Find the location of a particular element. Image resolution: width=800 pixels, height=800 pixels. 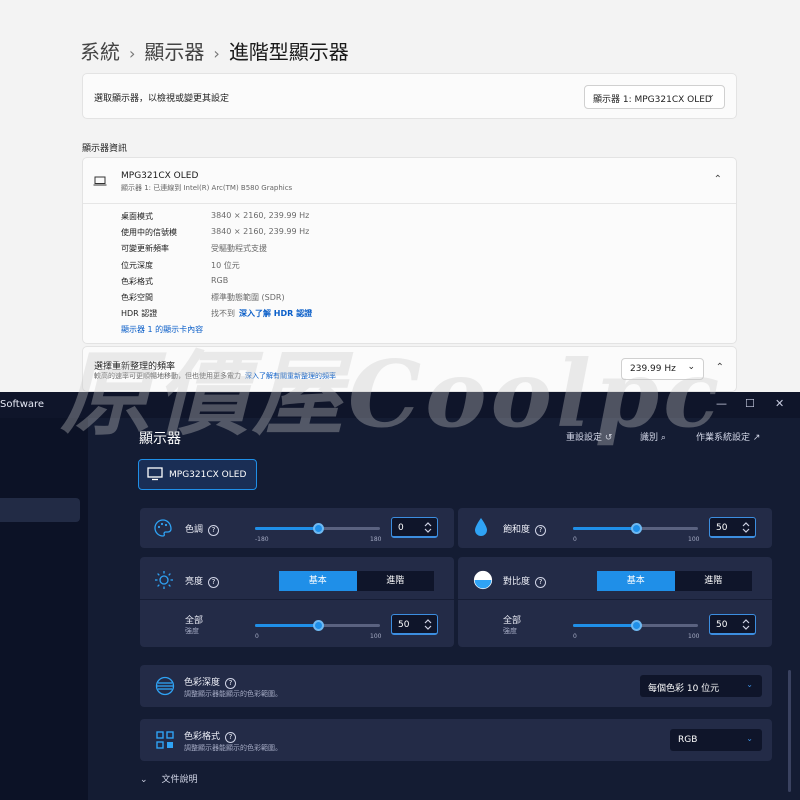

os-settings-label: 作業系統設定 is located at coordinates (723, 438).